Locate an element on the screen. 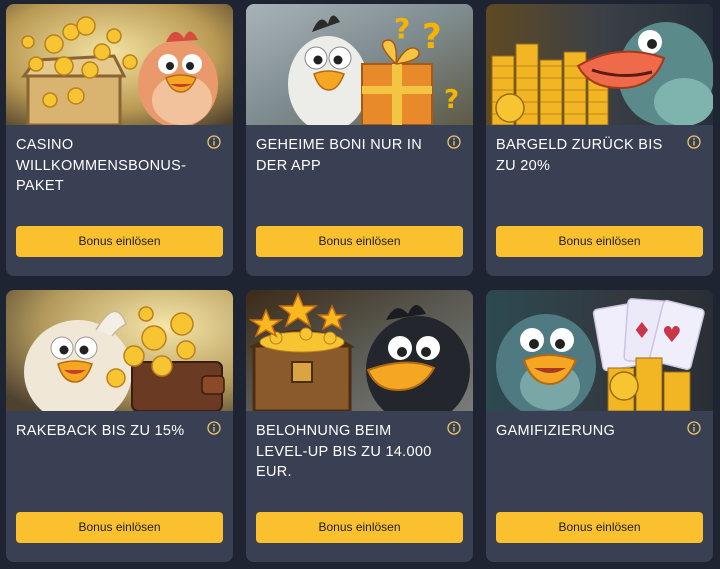  bird-with-gift-box-and-question-marks-illustration: ? ? ? is located at coordinates (359, 64).